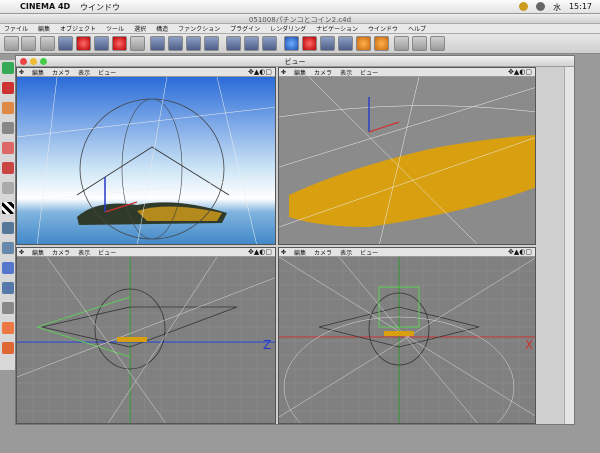 The width and height of the screenshot is (600, 453). I want to click on status-icon, so click(523, 6).